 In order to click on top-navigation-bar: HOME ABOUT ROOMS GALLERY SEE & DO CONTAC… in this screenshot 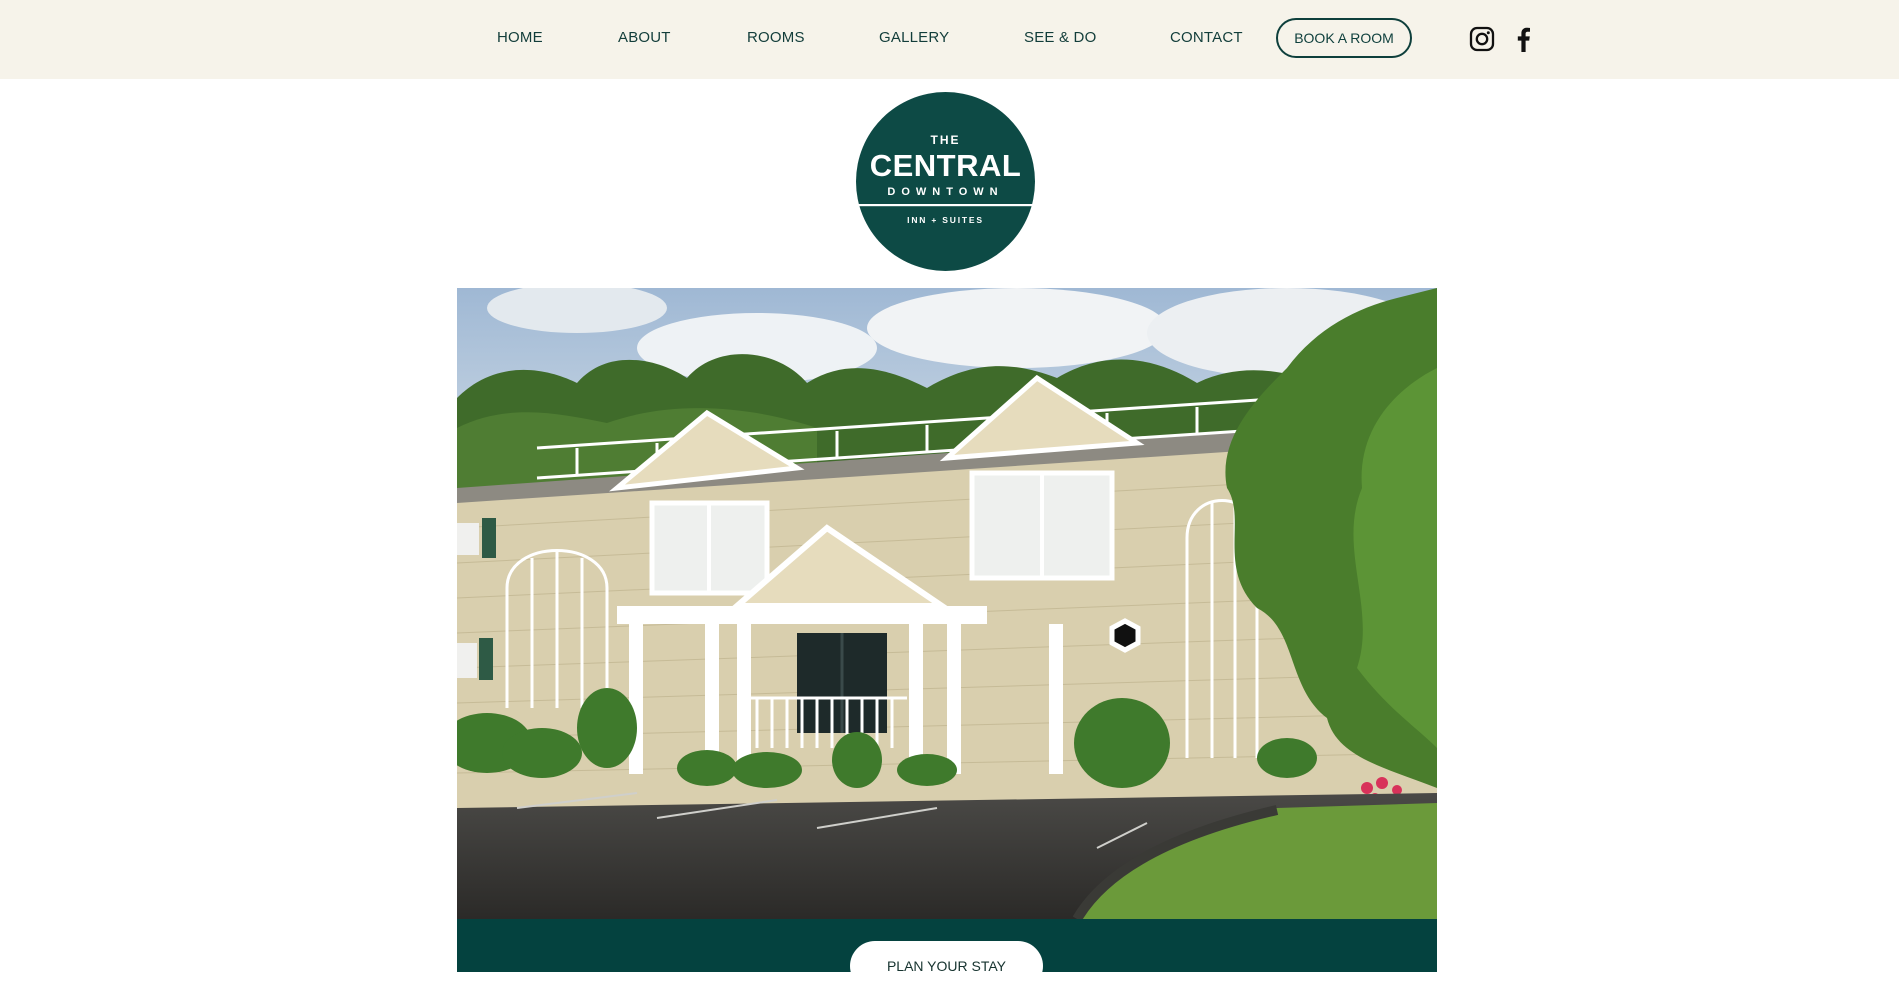, I will do `click(949, 39)`.